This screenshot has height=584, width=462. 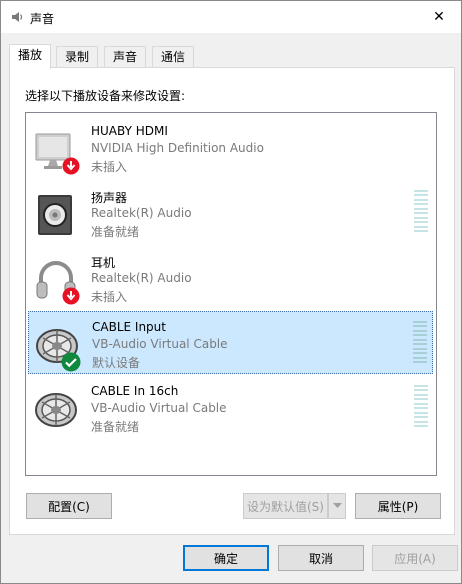 What do you see at coordinates (231, 17) in the screenshot?
I see `title-bar: 声音 ✕` at bounding box center [231, 17].